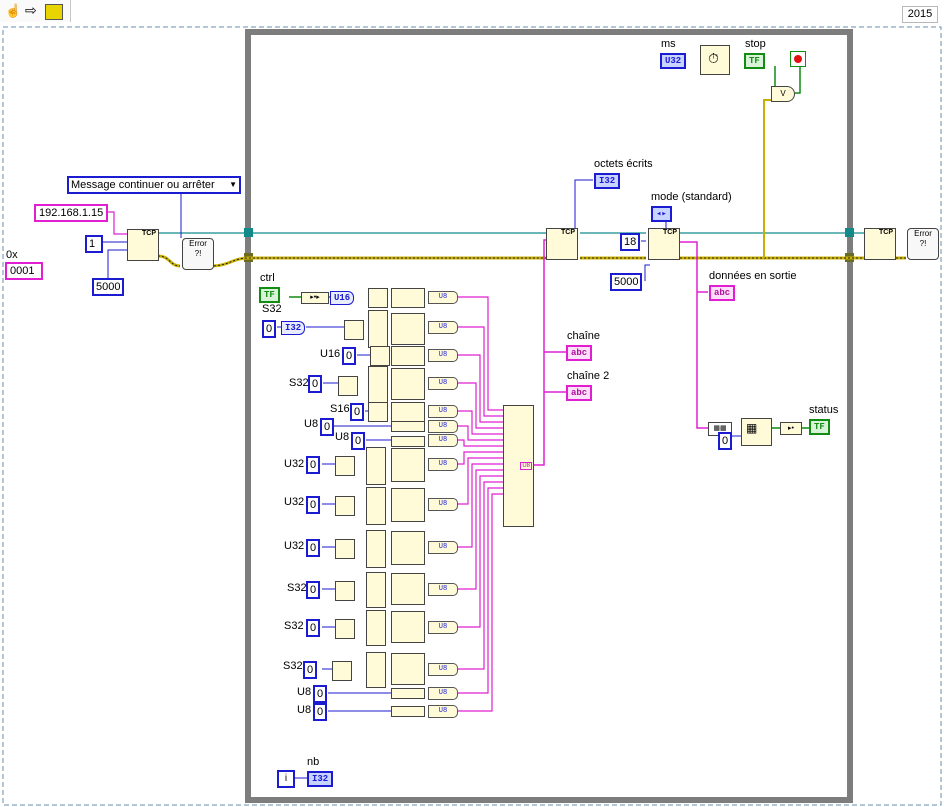 This screenshot has width=944, height=807. What do you see at coordinates (664, 244) in the screenshot?
I see `tcp-read-node: TCP` at bounding box center [664, 244].